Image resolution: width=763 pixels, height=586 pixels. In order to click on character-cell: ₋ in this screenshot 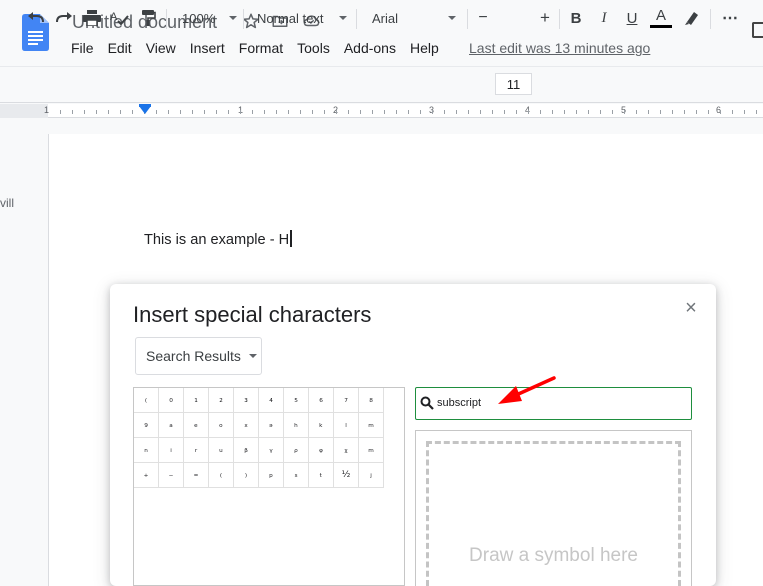, I will do `click(171, 475)`.